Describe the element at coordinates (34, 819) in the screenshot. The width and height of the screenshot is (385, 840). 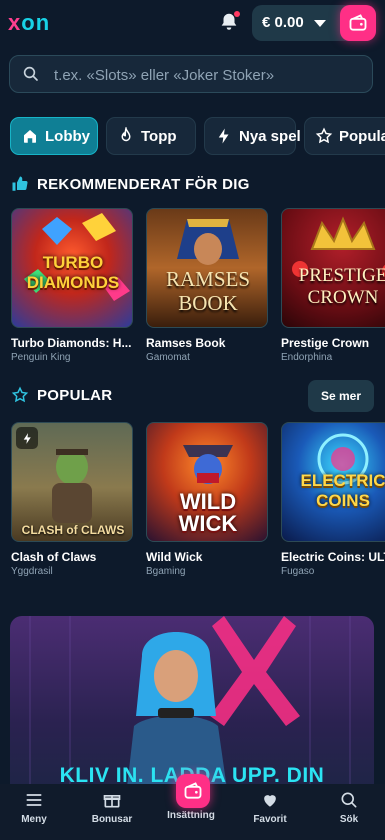
I see `nav-label: Meny` at that location.